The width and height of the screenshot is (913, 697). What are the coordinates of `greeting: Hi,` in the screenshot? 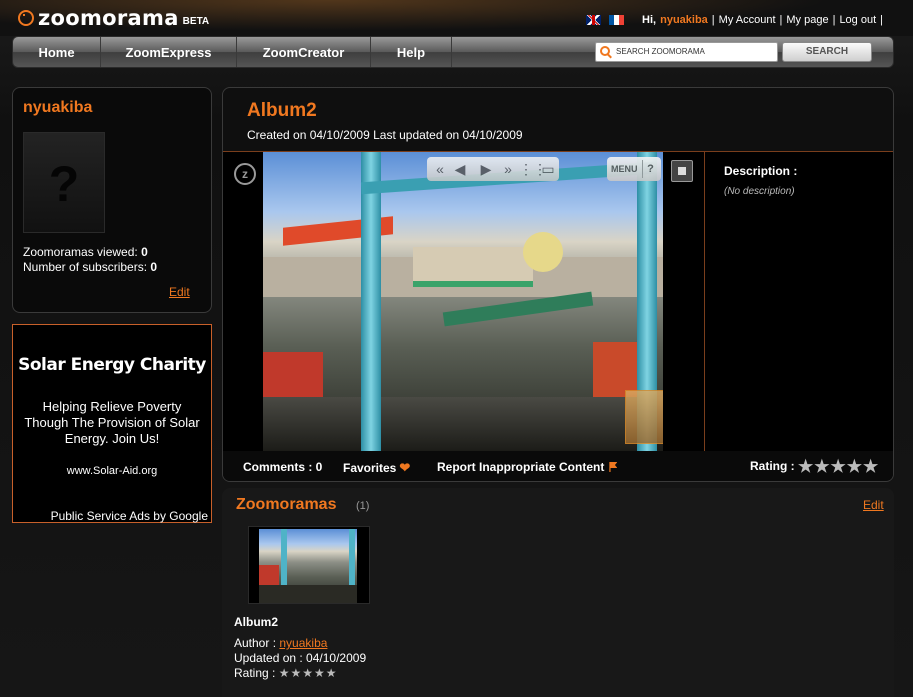 It's located at (649, 20).